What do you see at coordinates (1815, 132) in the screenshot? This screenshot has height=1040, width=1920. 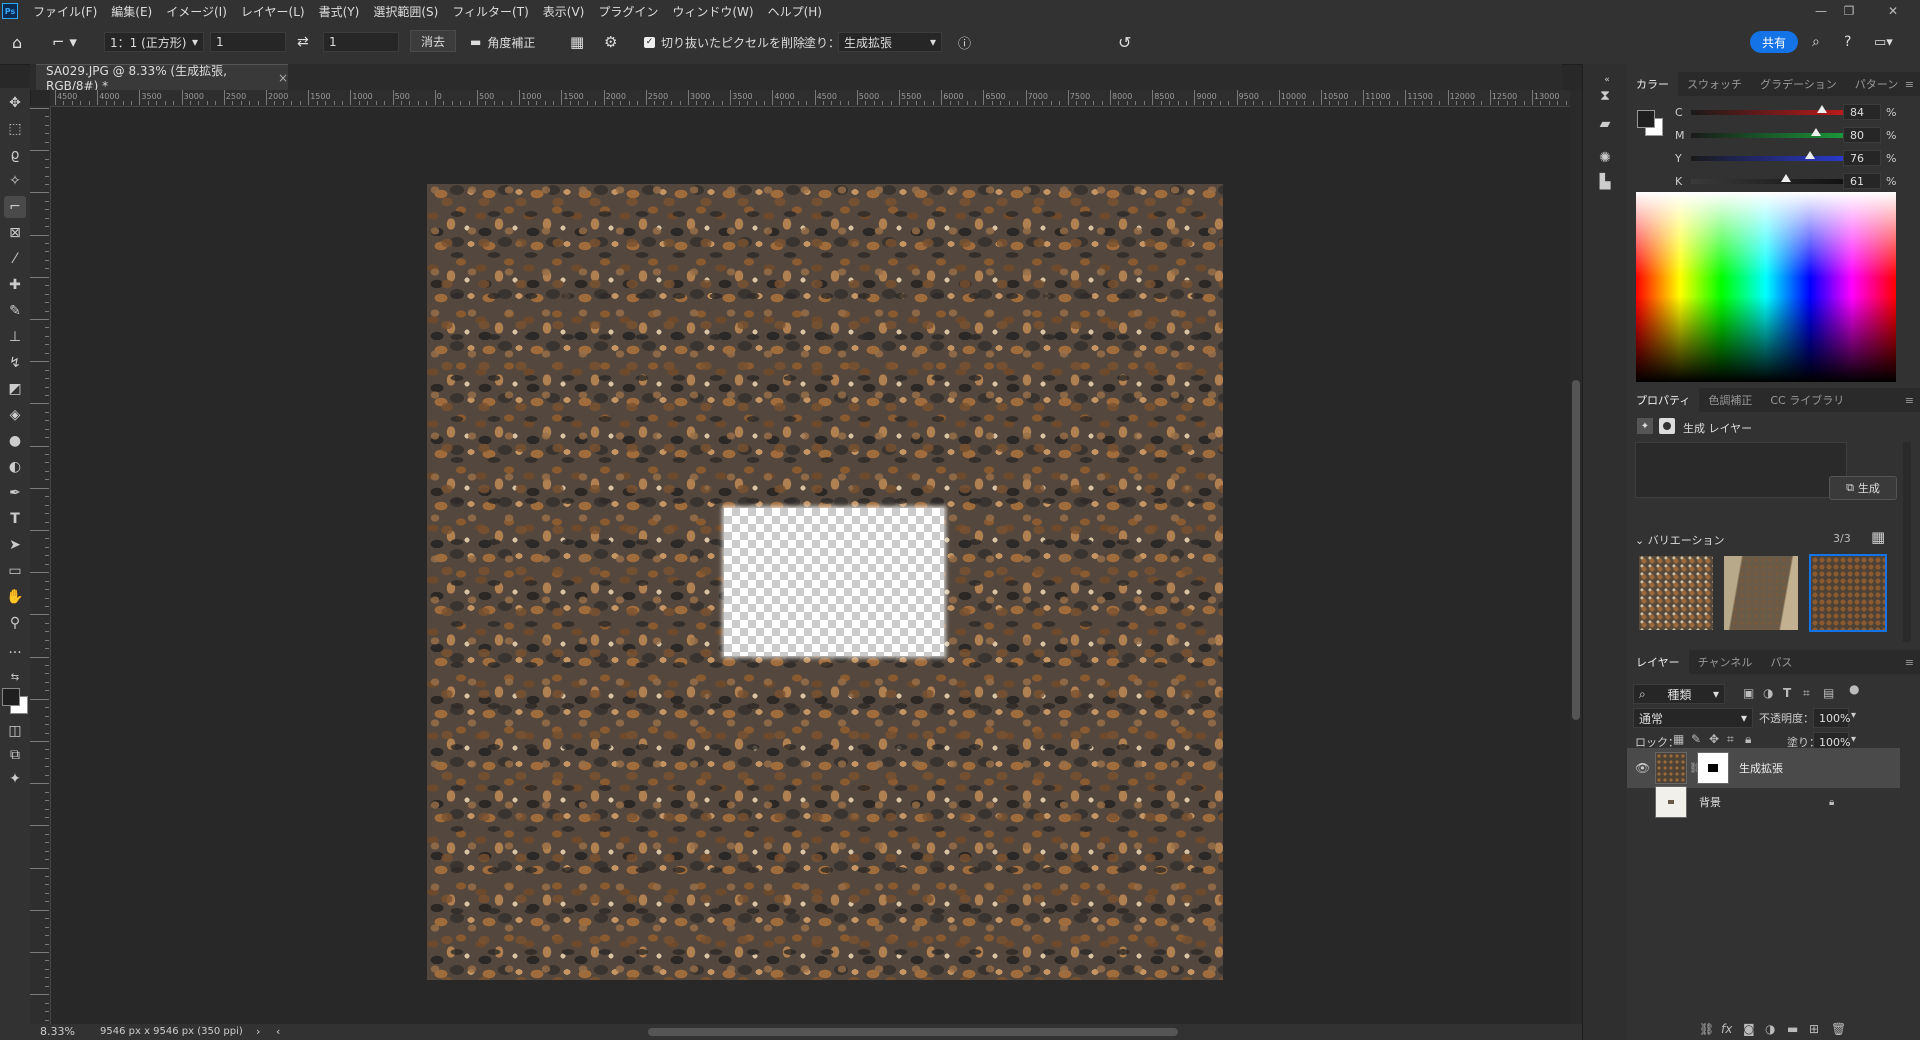 I see `slider-m-thumb` at bounding box center [1815, 132].